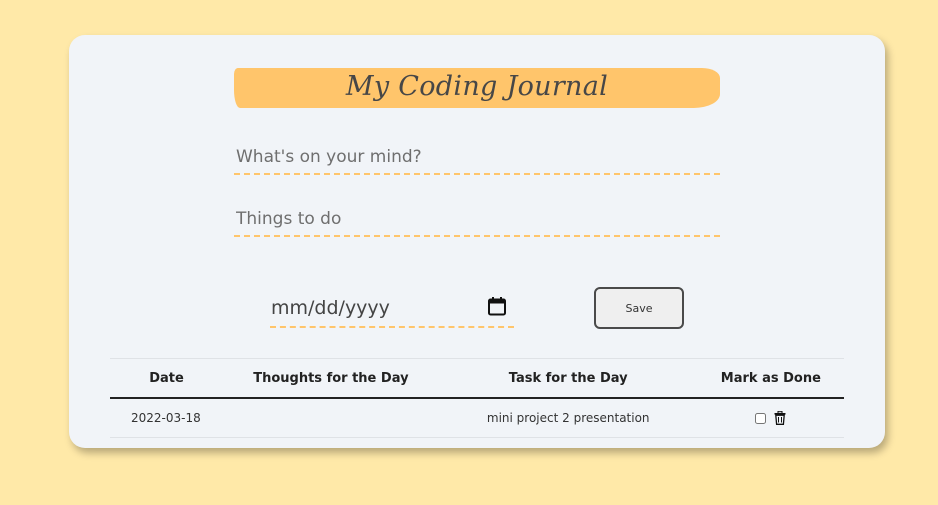 The width and height of the screenshot is (938, 505). What do you see at coordinates (167, 418) in the screenshot?
I see `row-date: 2022-03-18` at bounding box center [167, 418].